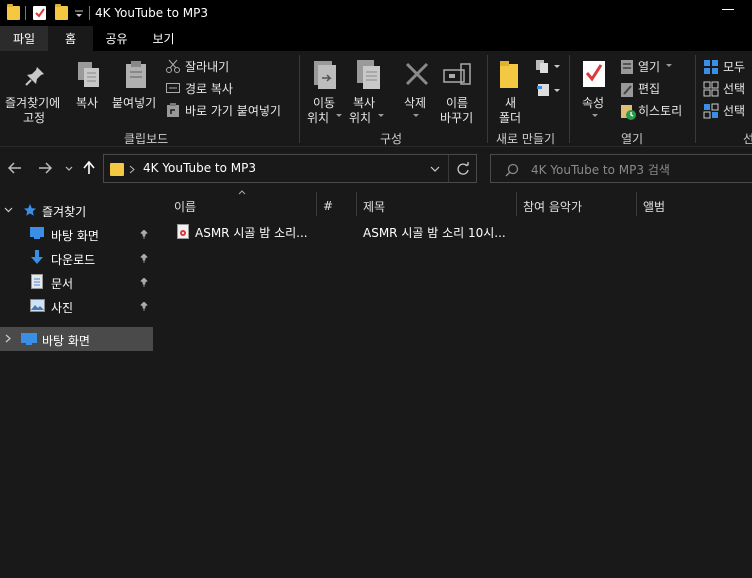 The image size is (752, 578). What do you see at coordinates (185, 206) in the screenshot?
I see `column-header-name: 이름` at bounding box center [185, 206].